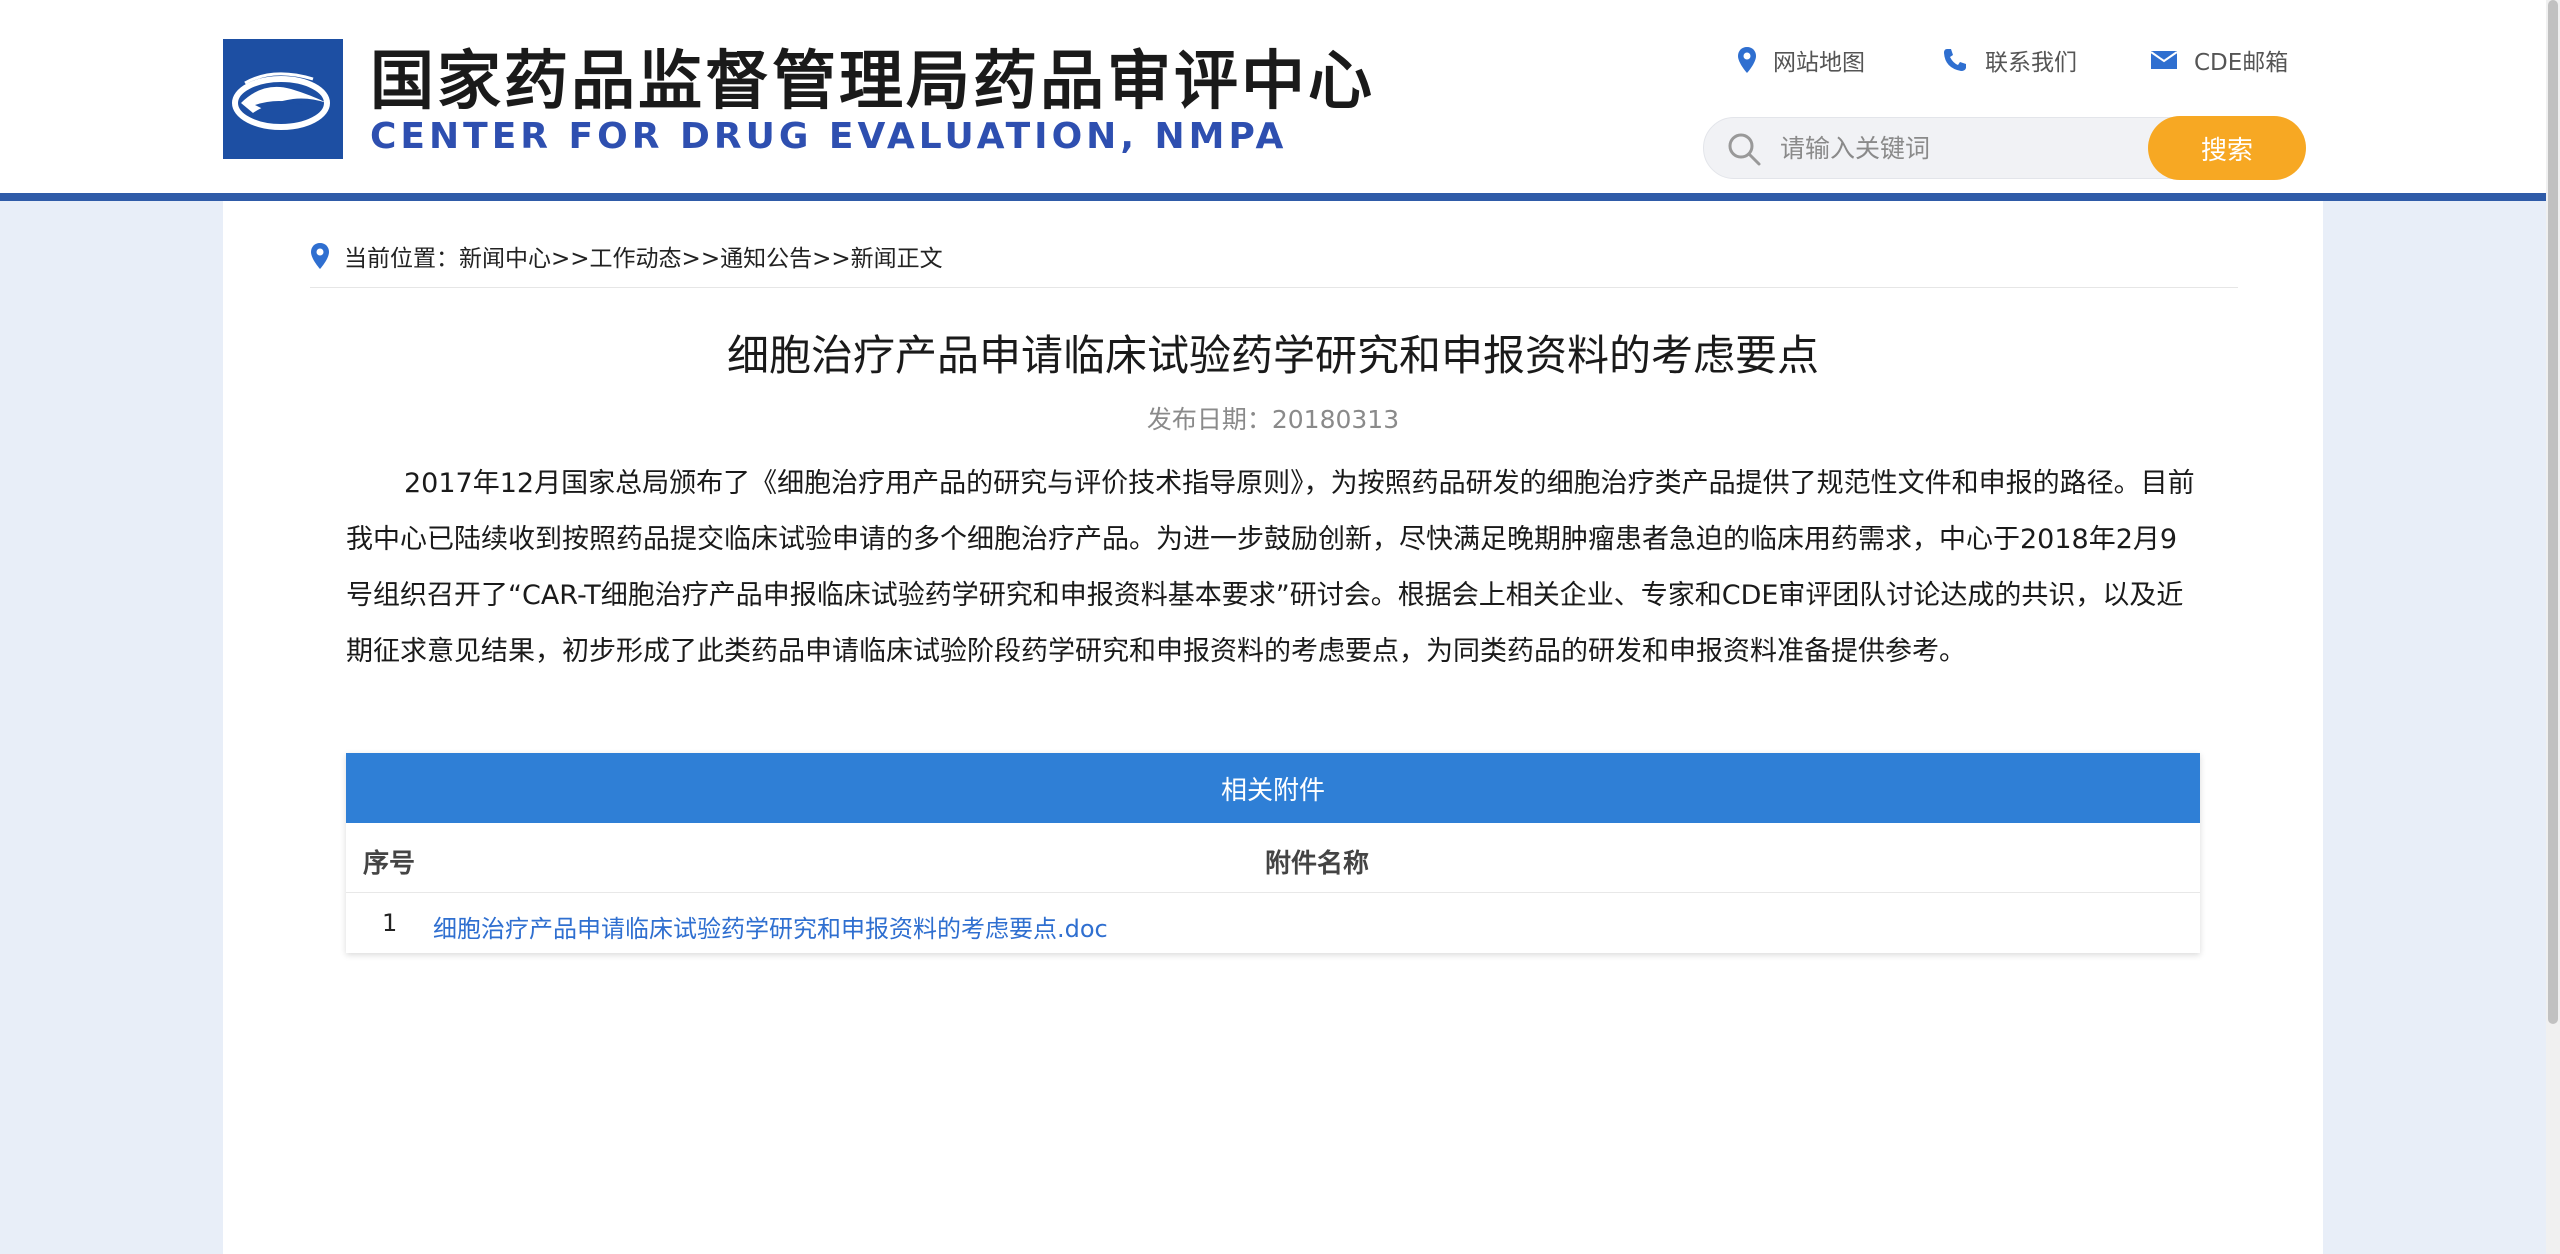 The height and width of the screenshot is (1254, 2560). What do you see at coordinates (1274, 287) in the screenshot?
I see `breadcrumb-divider` at bounding box center [1274, 287].